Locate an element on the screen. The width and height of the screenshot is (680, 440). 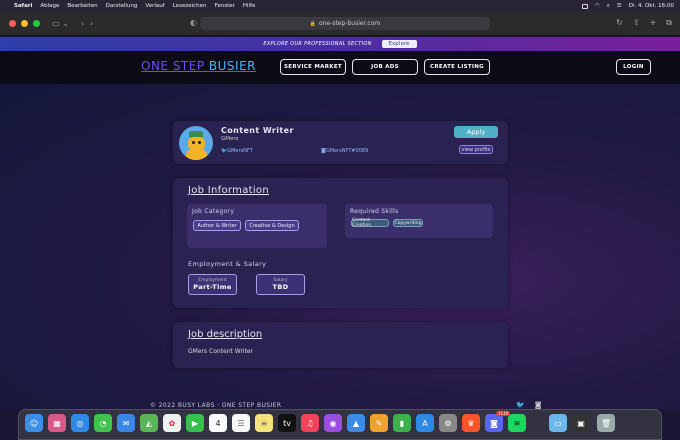
menu-fenster: Fenster is located at coordinates (225, 6).